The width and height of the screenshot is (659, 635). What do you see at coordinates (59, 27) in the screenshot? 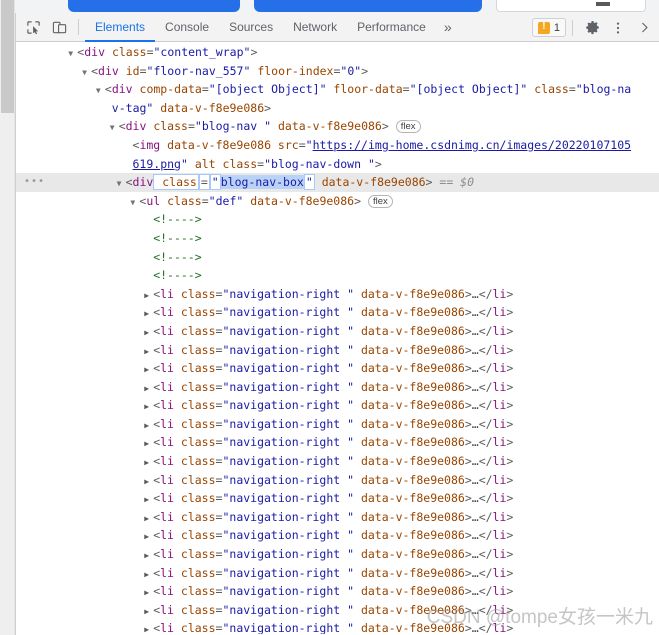
I see `device-toolbar-icon` at bounding box center [59, 27].